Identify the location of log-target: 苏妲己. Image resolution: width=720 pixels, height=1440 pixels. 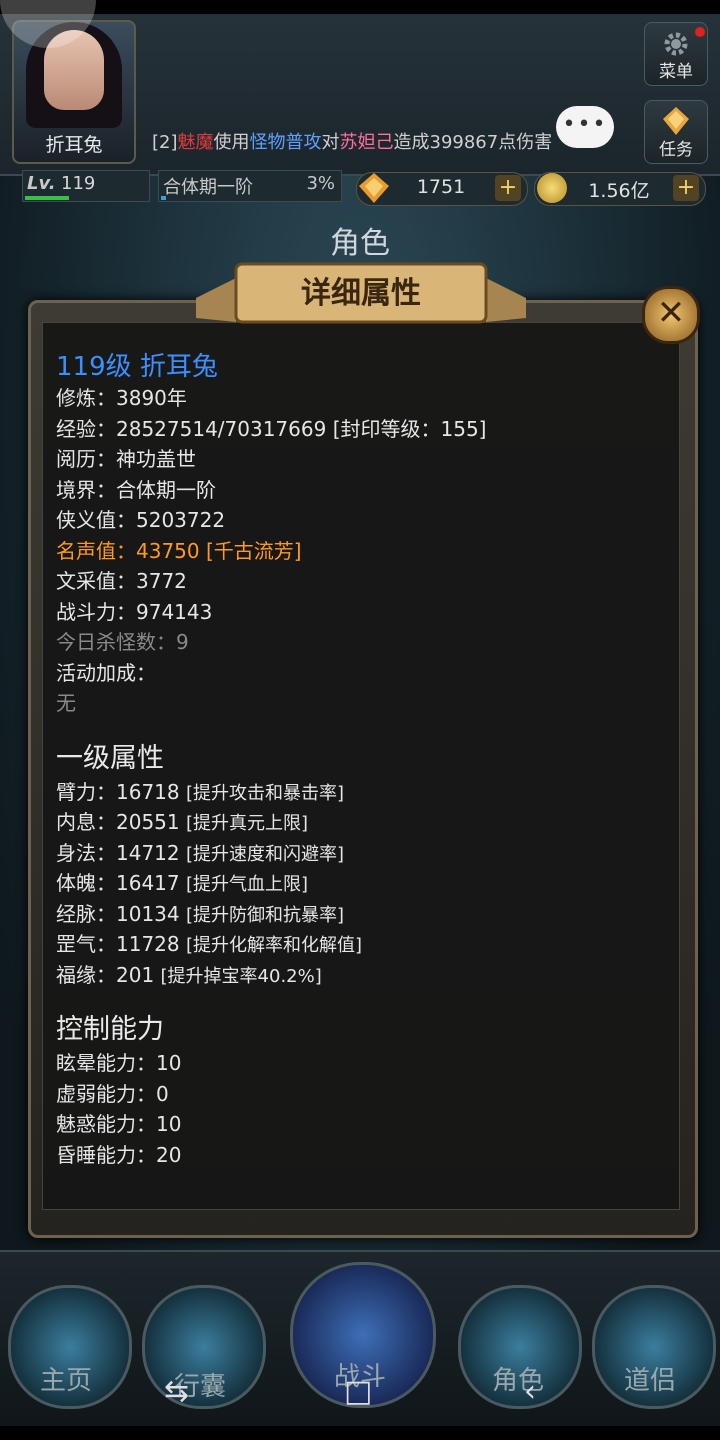
(366, 142).